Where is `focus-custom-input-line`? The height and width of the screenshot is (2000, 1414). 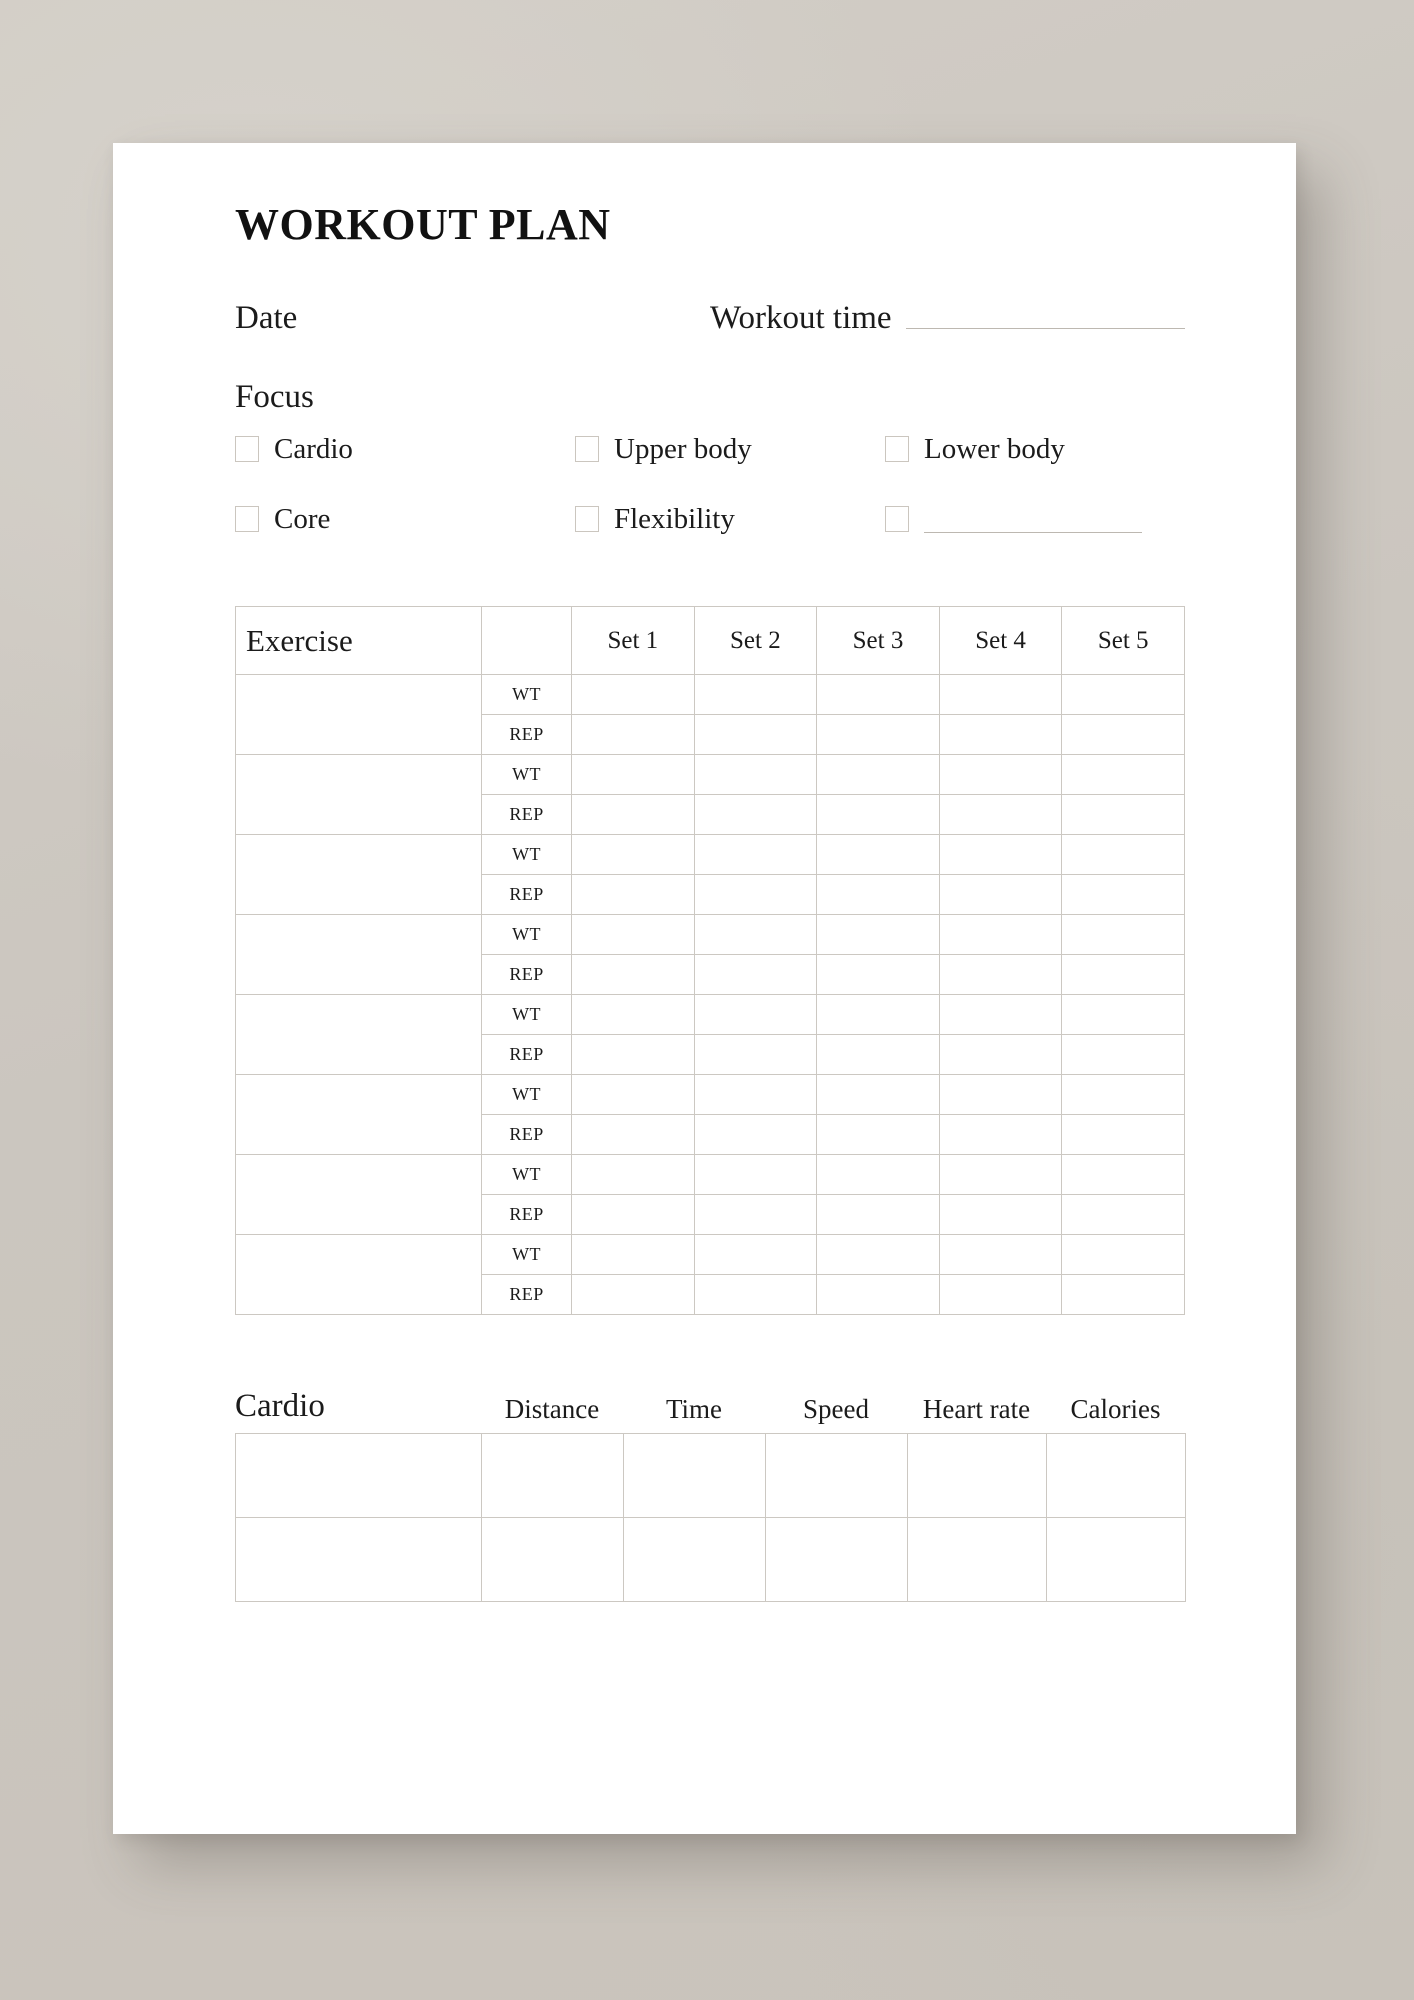 focus-custom-input-line is located at coordinates (1033, 532).